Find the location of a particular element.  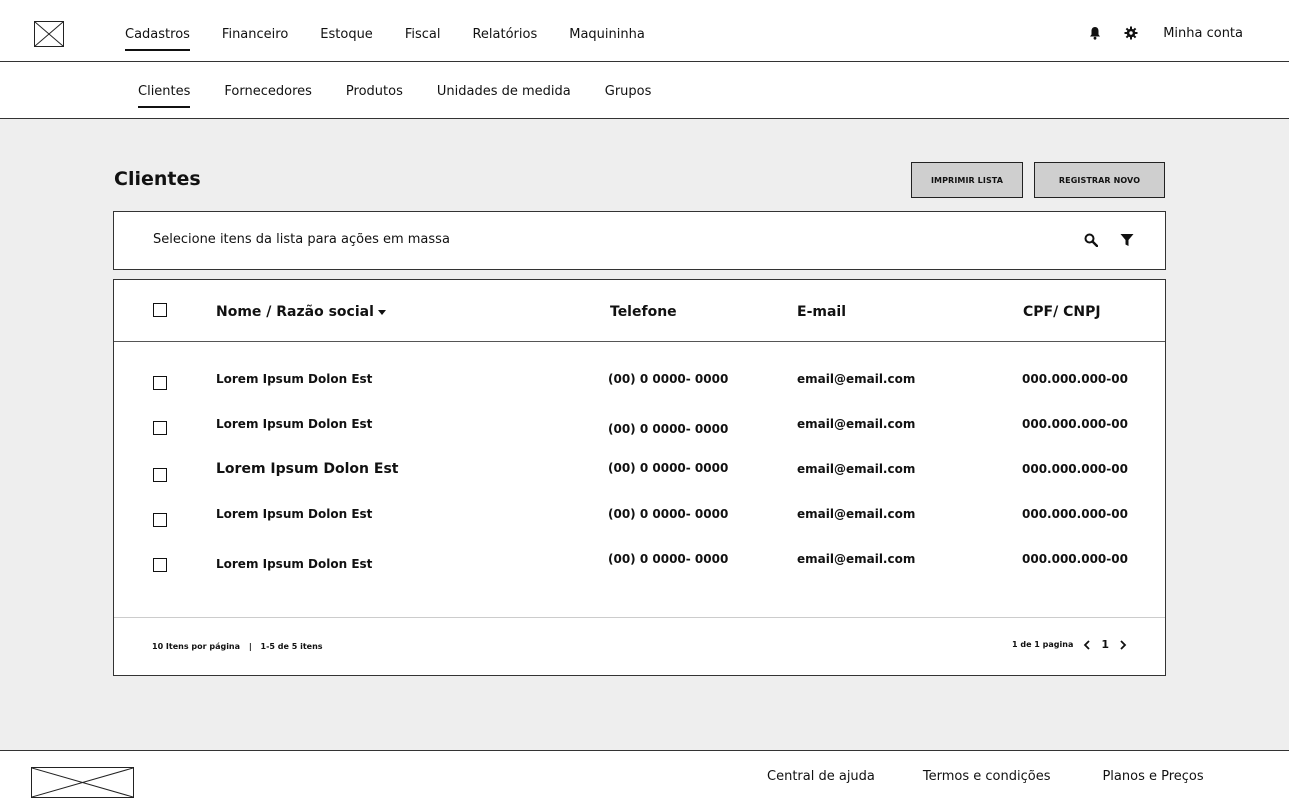

menu-item-maquininha: Maquininha is located at coordinates (607, 34).